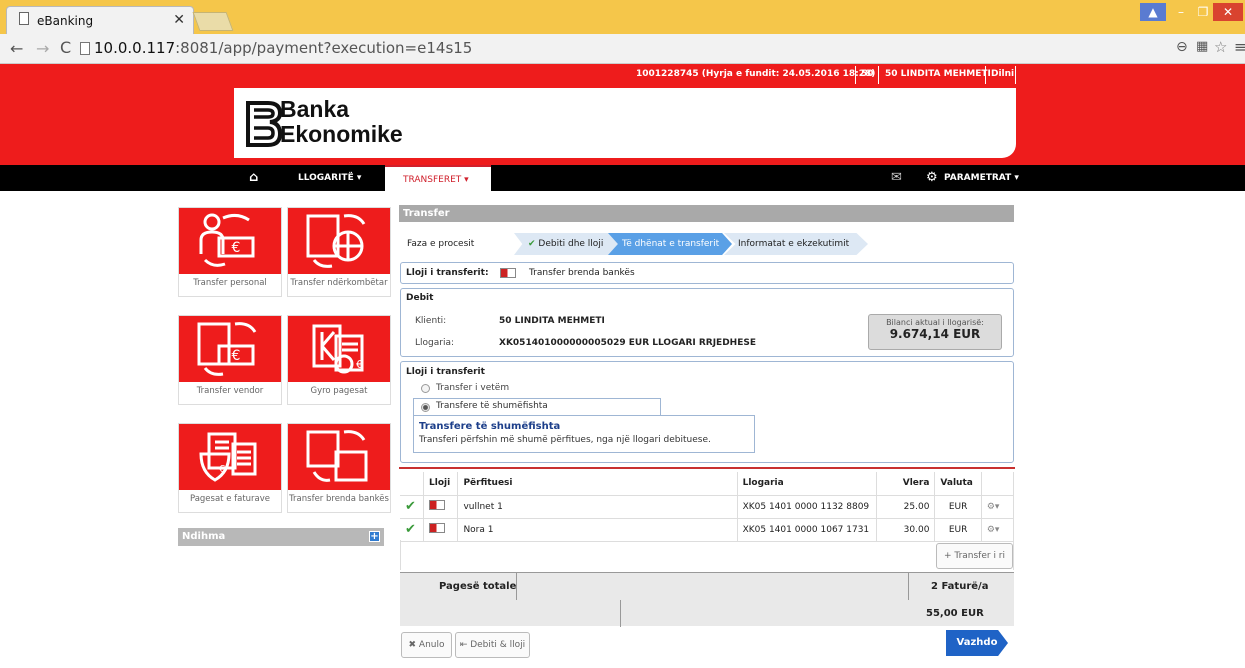 The width and height of the screenshot is (1245, 668). I want to click on tile-label: Transfer personal, so click(230, 283).